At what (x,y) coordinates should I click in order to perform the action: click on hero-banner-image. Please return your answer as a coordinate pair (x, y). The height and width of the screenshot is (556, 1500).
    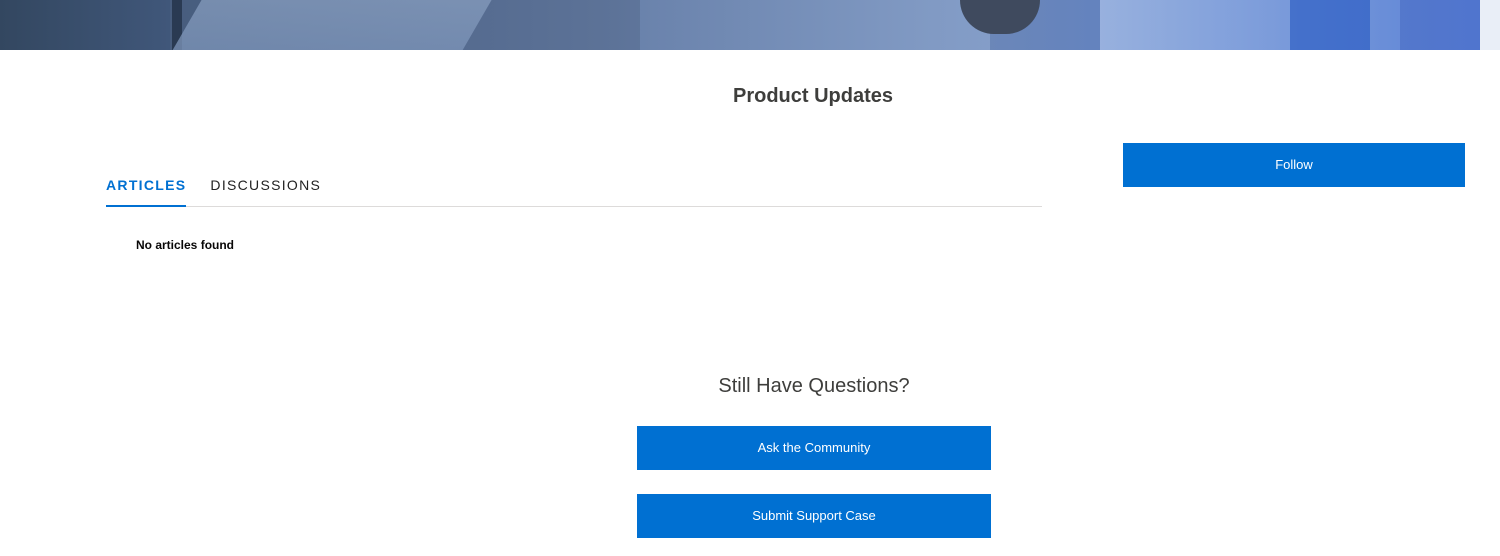
    Looking at the image, I should click on (750, 25).